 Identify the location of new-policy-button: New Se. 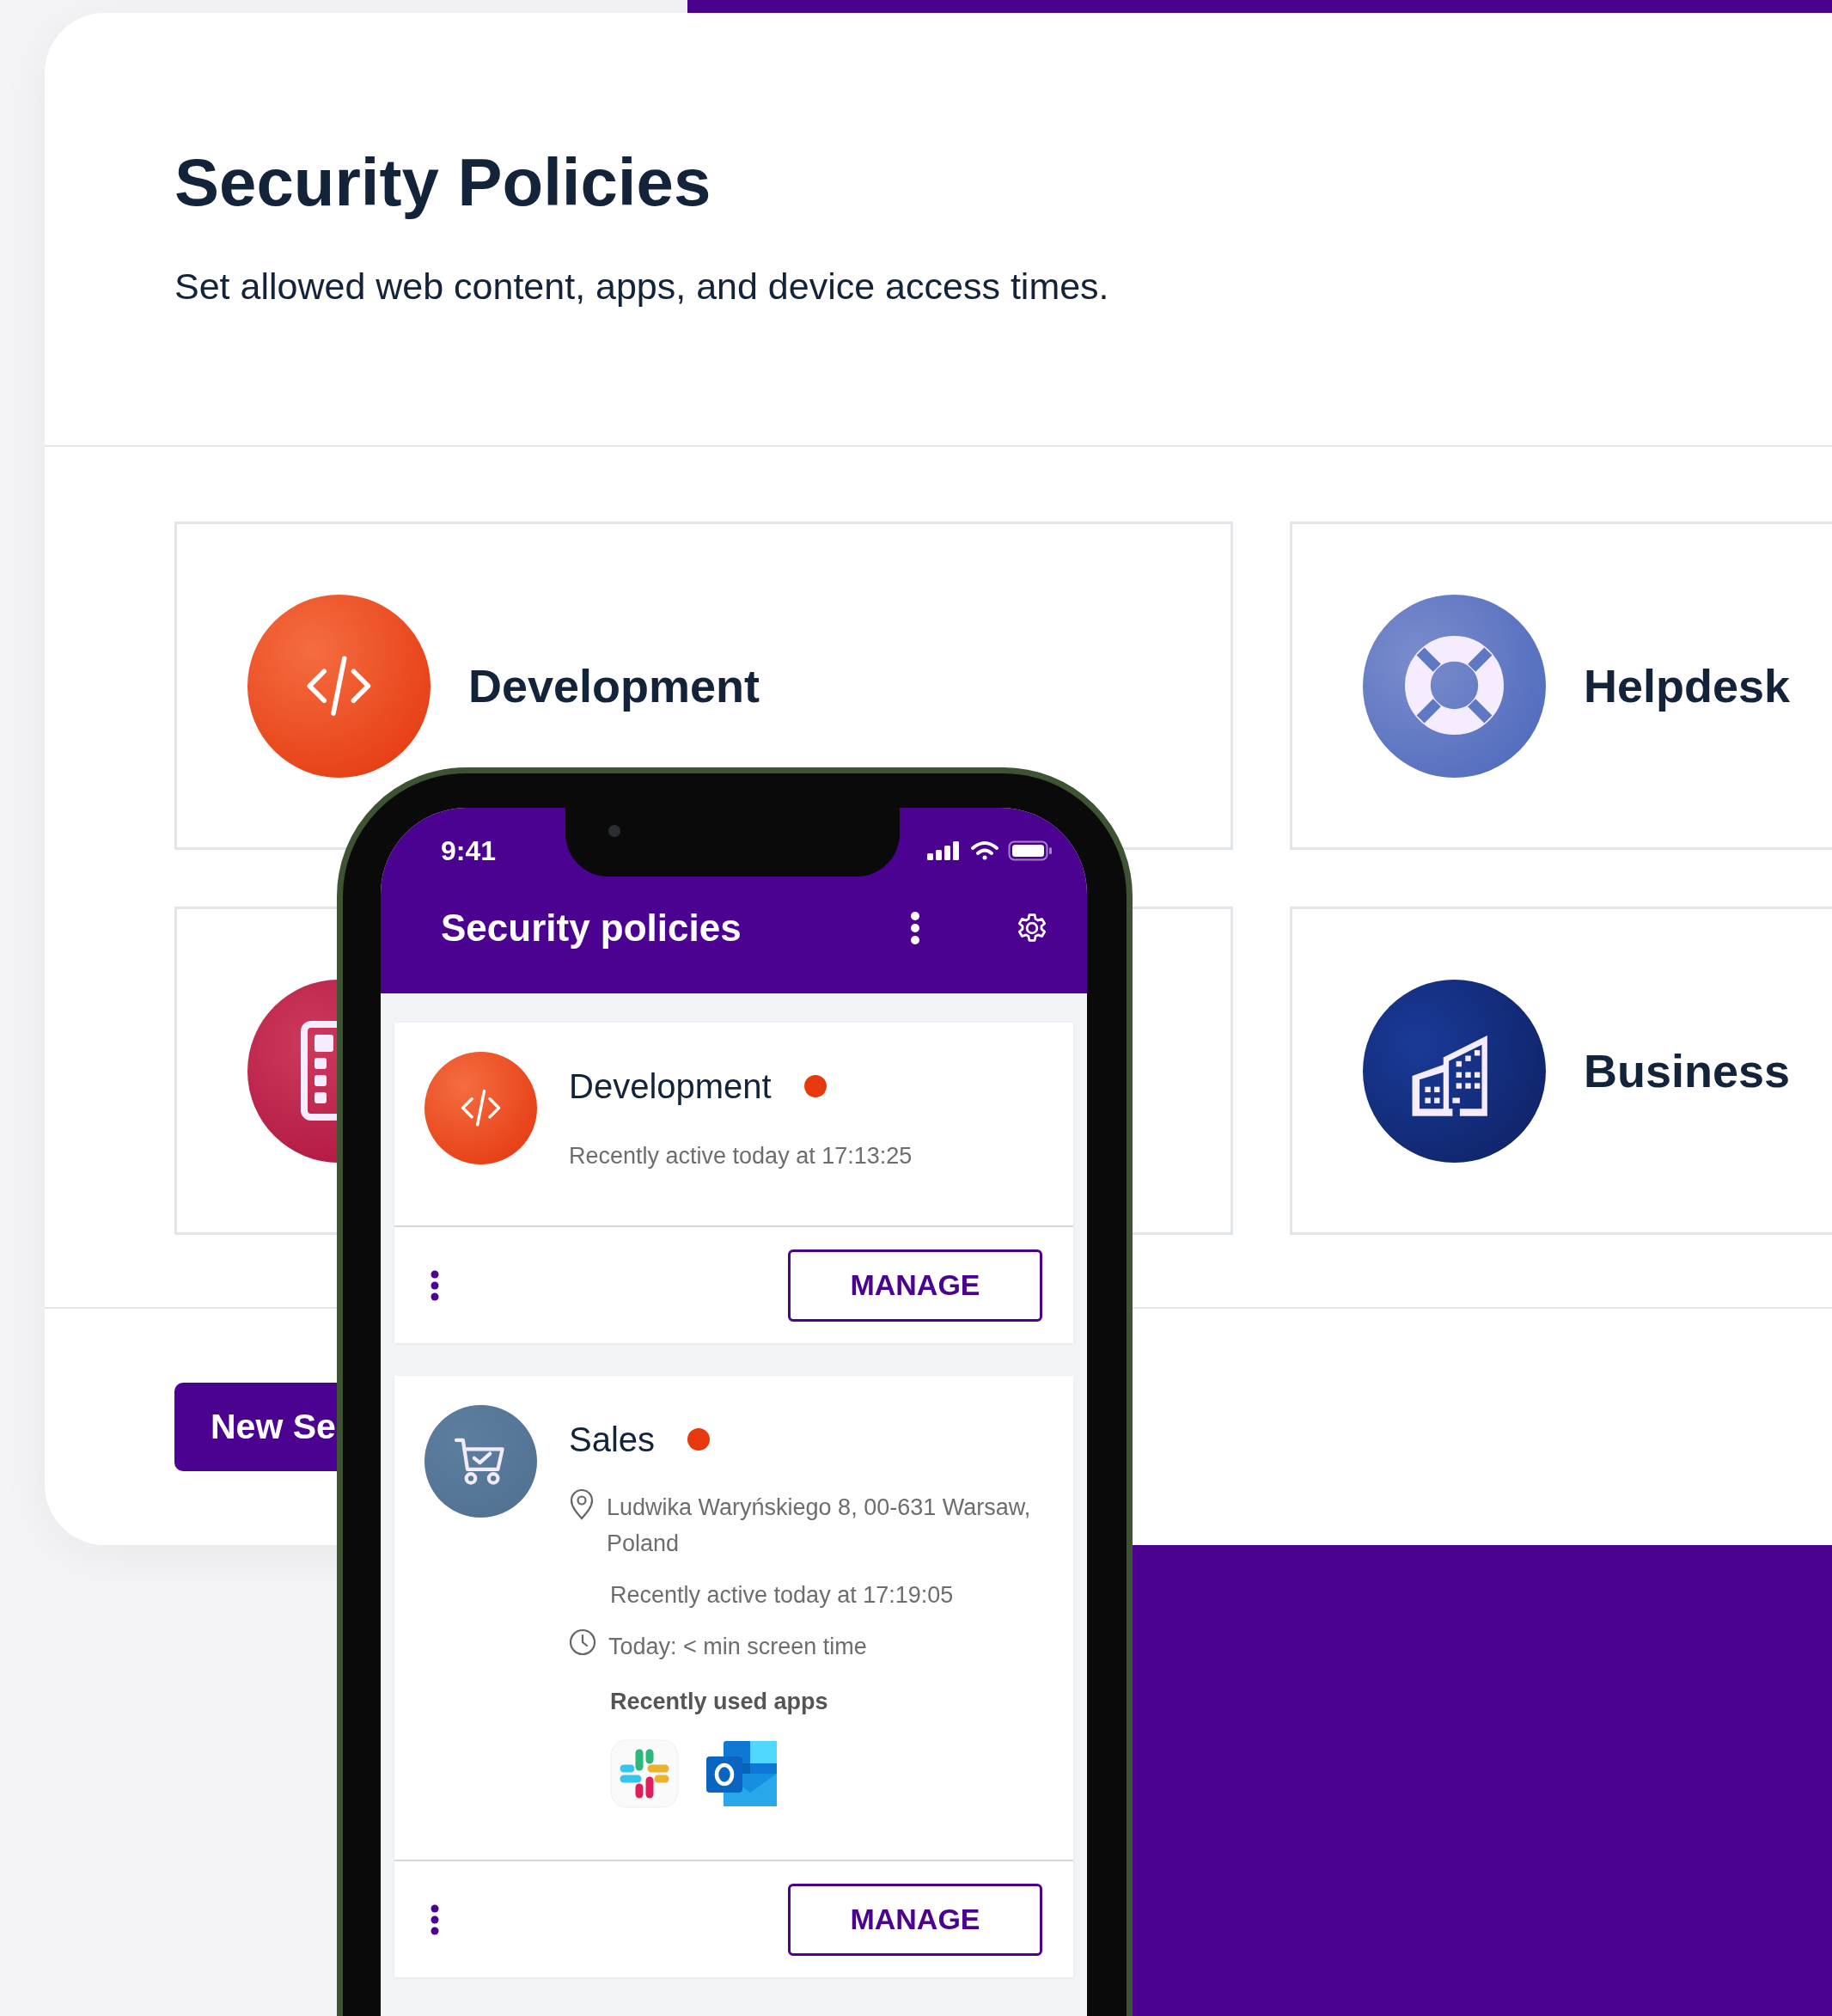
(255, 1427).